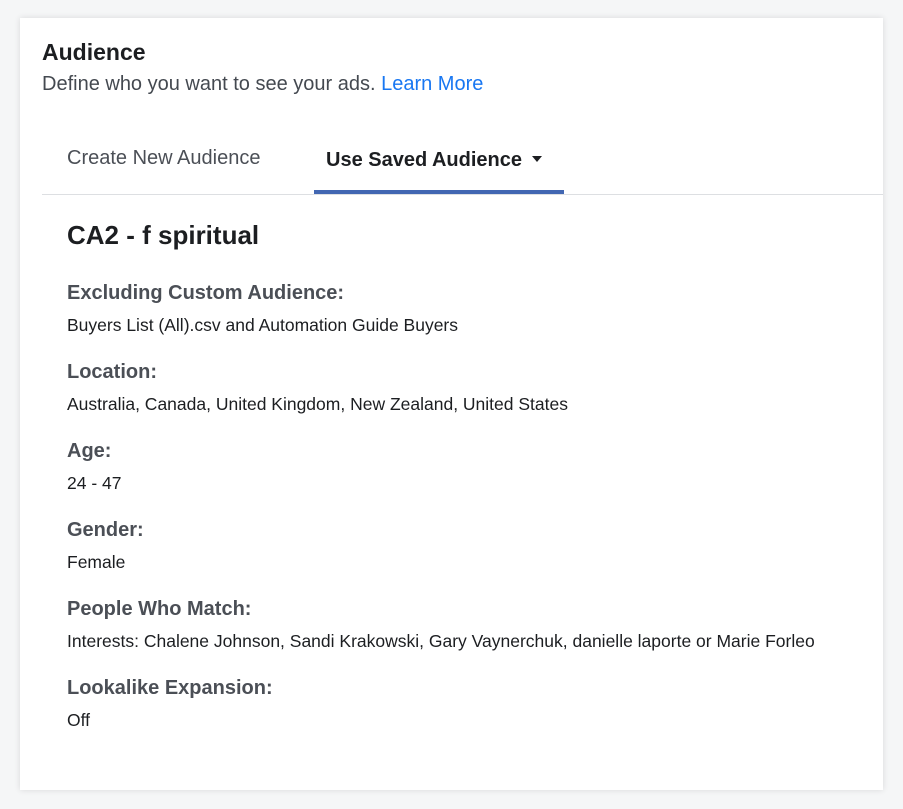  I want to click on tab-create-new-audience: Create New Audience, so click(163, 165).